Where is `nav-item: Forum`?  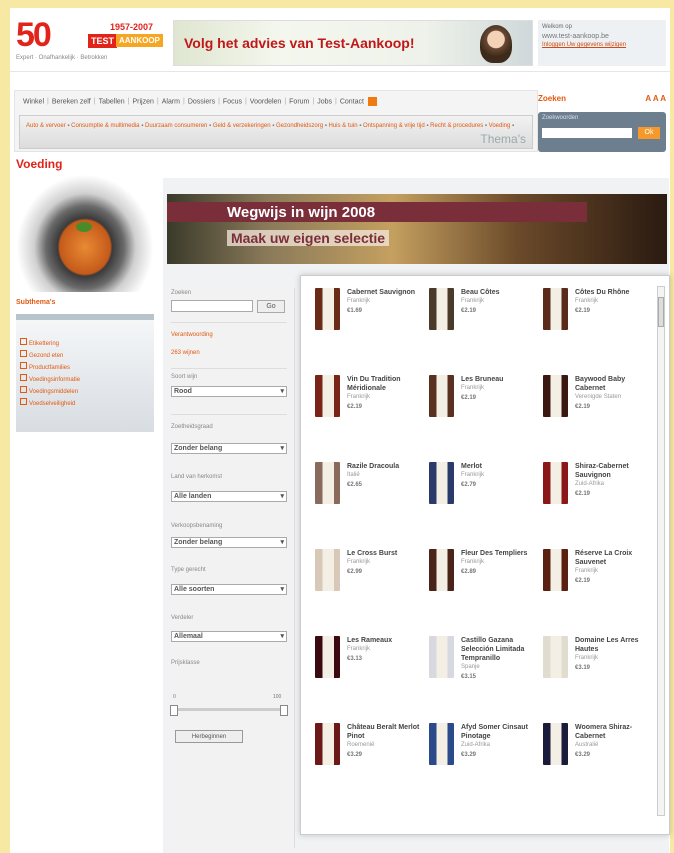
nav-item: Forum is located at coordinates (299, 101).